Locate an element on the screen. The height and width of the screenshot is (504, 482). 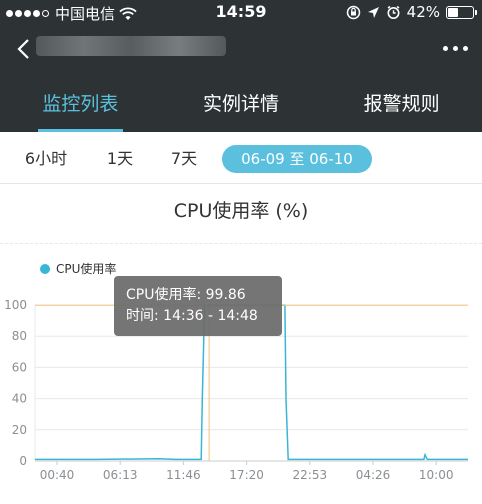
status-right: 42% is located at coordinates (411, 12).